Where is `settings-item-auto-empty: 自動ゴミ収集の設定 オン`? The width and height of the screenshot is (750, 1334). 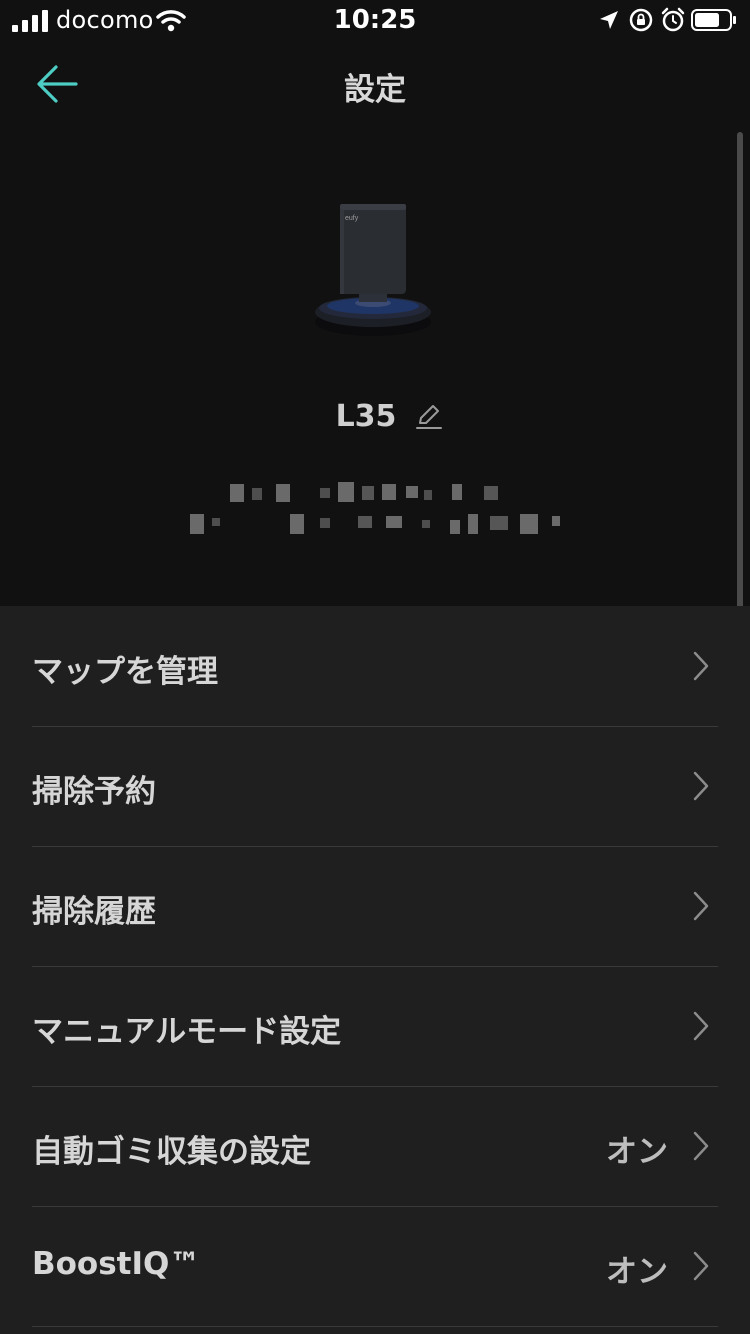
settings-item-auto-empty: 自動ゴミ収集の設定 オン is located at coordinates (375, 1146).